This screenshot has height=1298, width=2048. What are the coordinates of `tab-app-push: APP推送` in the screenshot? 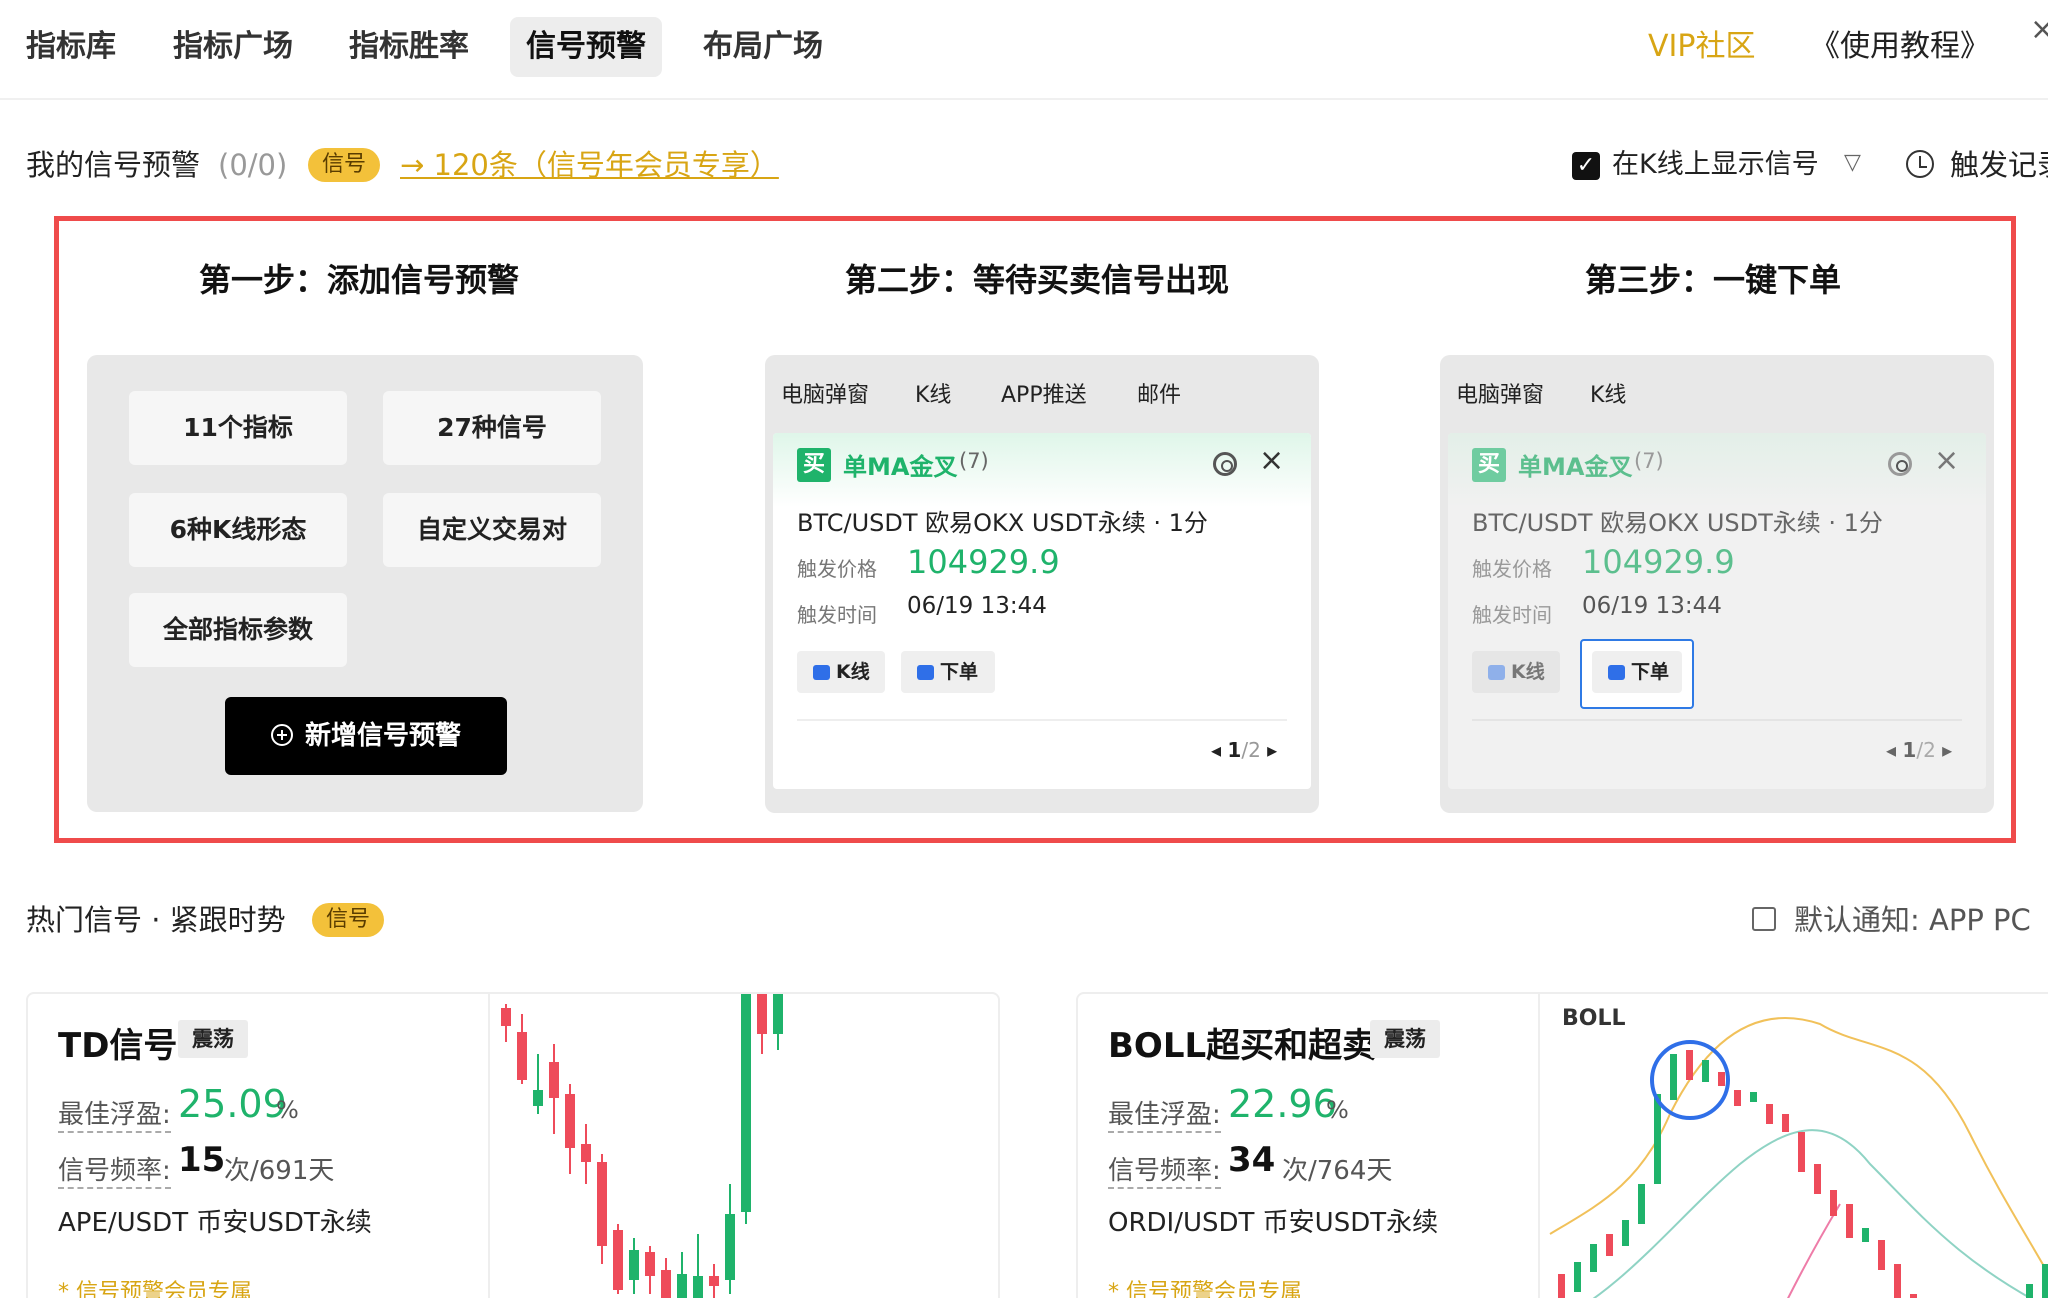 It's located at (1044, 395).